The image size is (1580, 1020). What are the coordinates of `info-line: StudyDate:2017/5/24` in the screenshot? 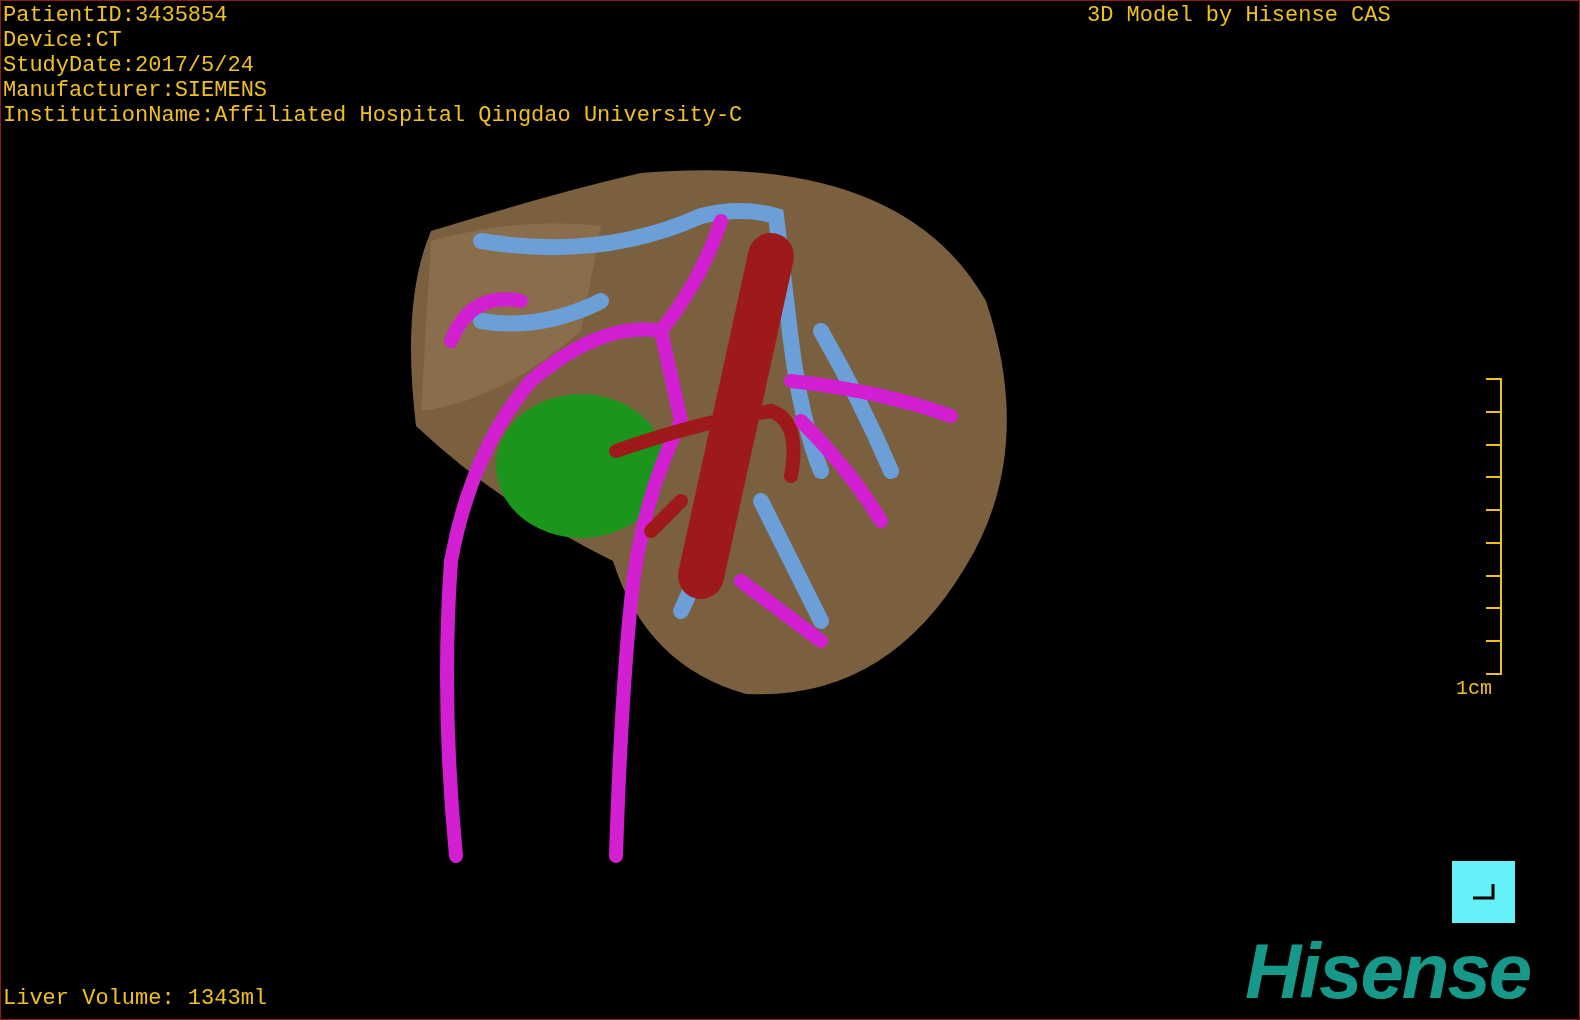 It's located at (129, 65).